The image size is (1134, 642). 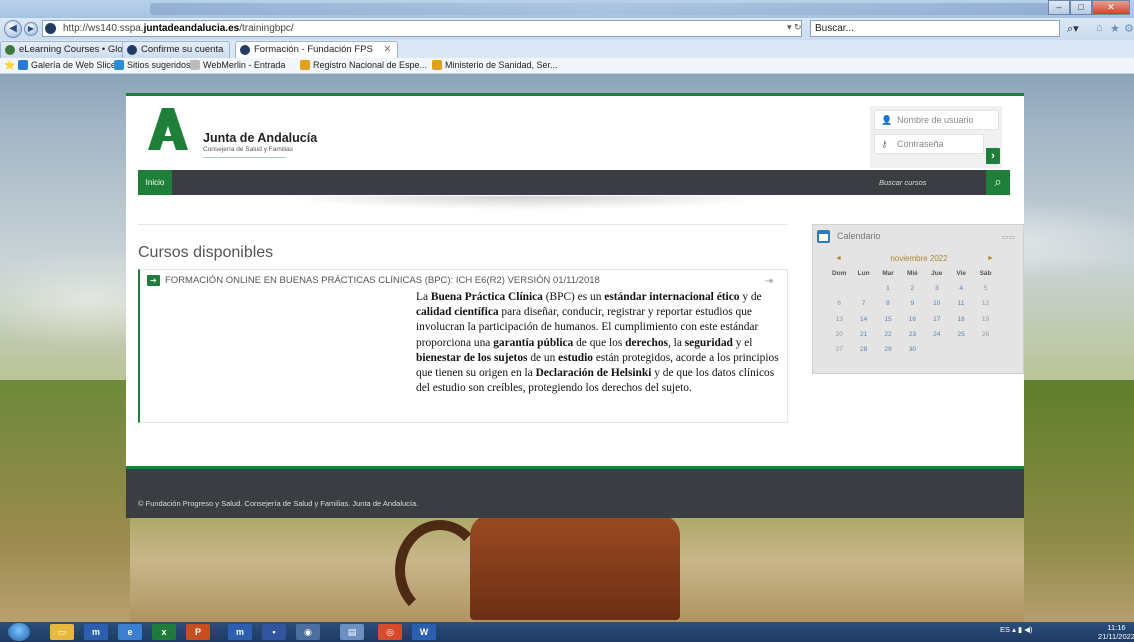 I want to click on app3-icon: ◉, so click(x=308, y=632).